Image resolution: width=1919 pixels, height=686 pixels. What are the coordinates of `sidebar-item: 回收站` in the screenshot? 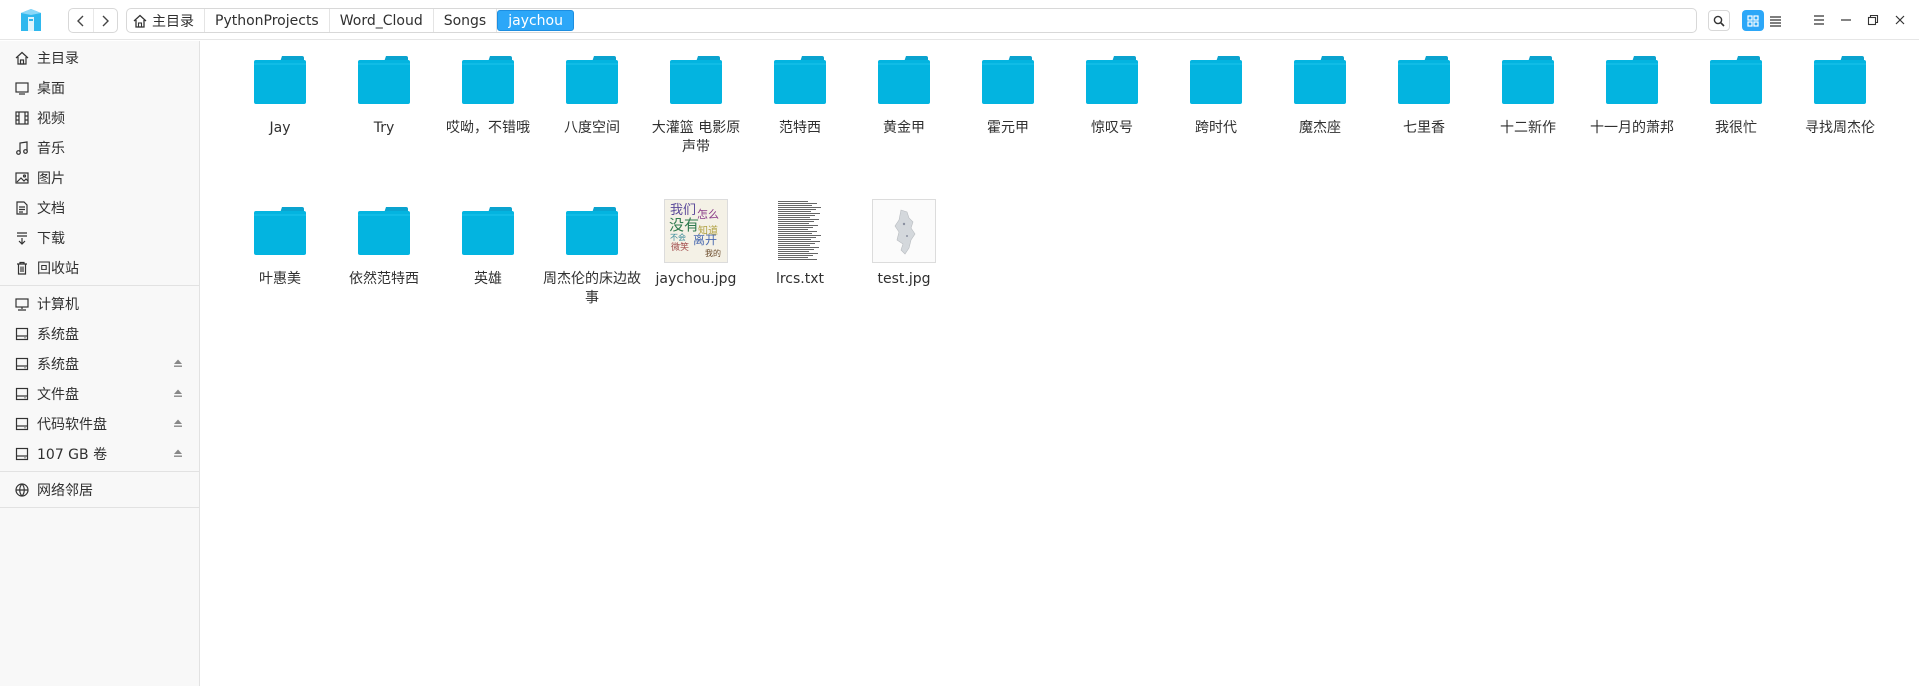 It's located at (99, 268).